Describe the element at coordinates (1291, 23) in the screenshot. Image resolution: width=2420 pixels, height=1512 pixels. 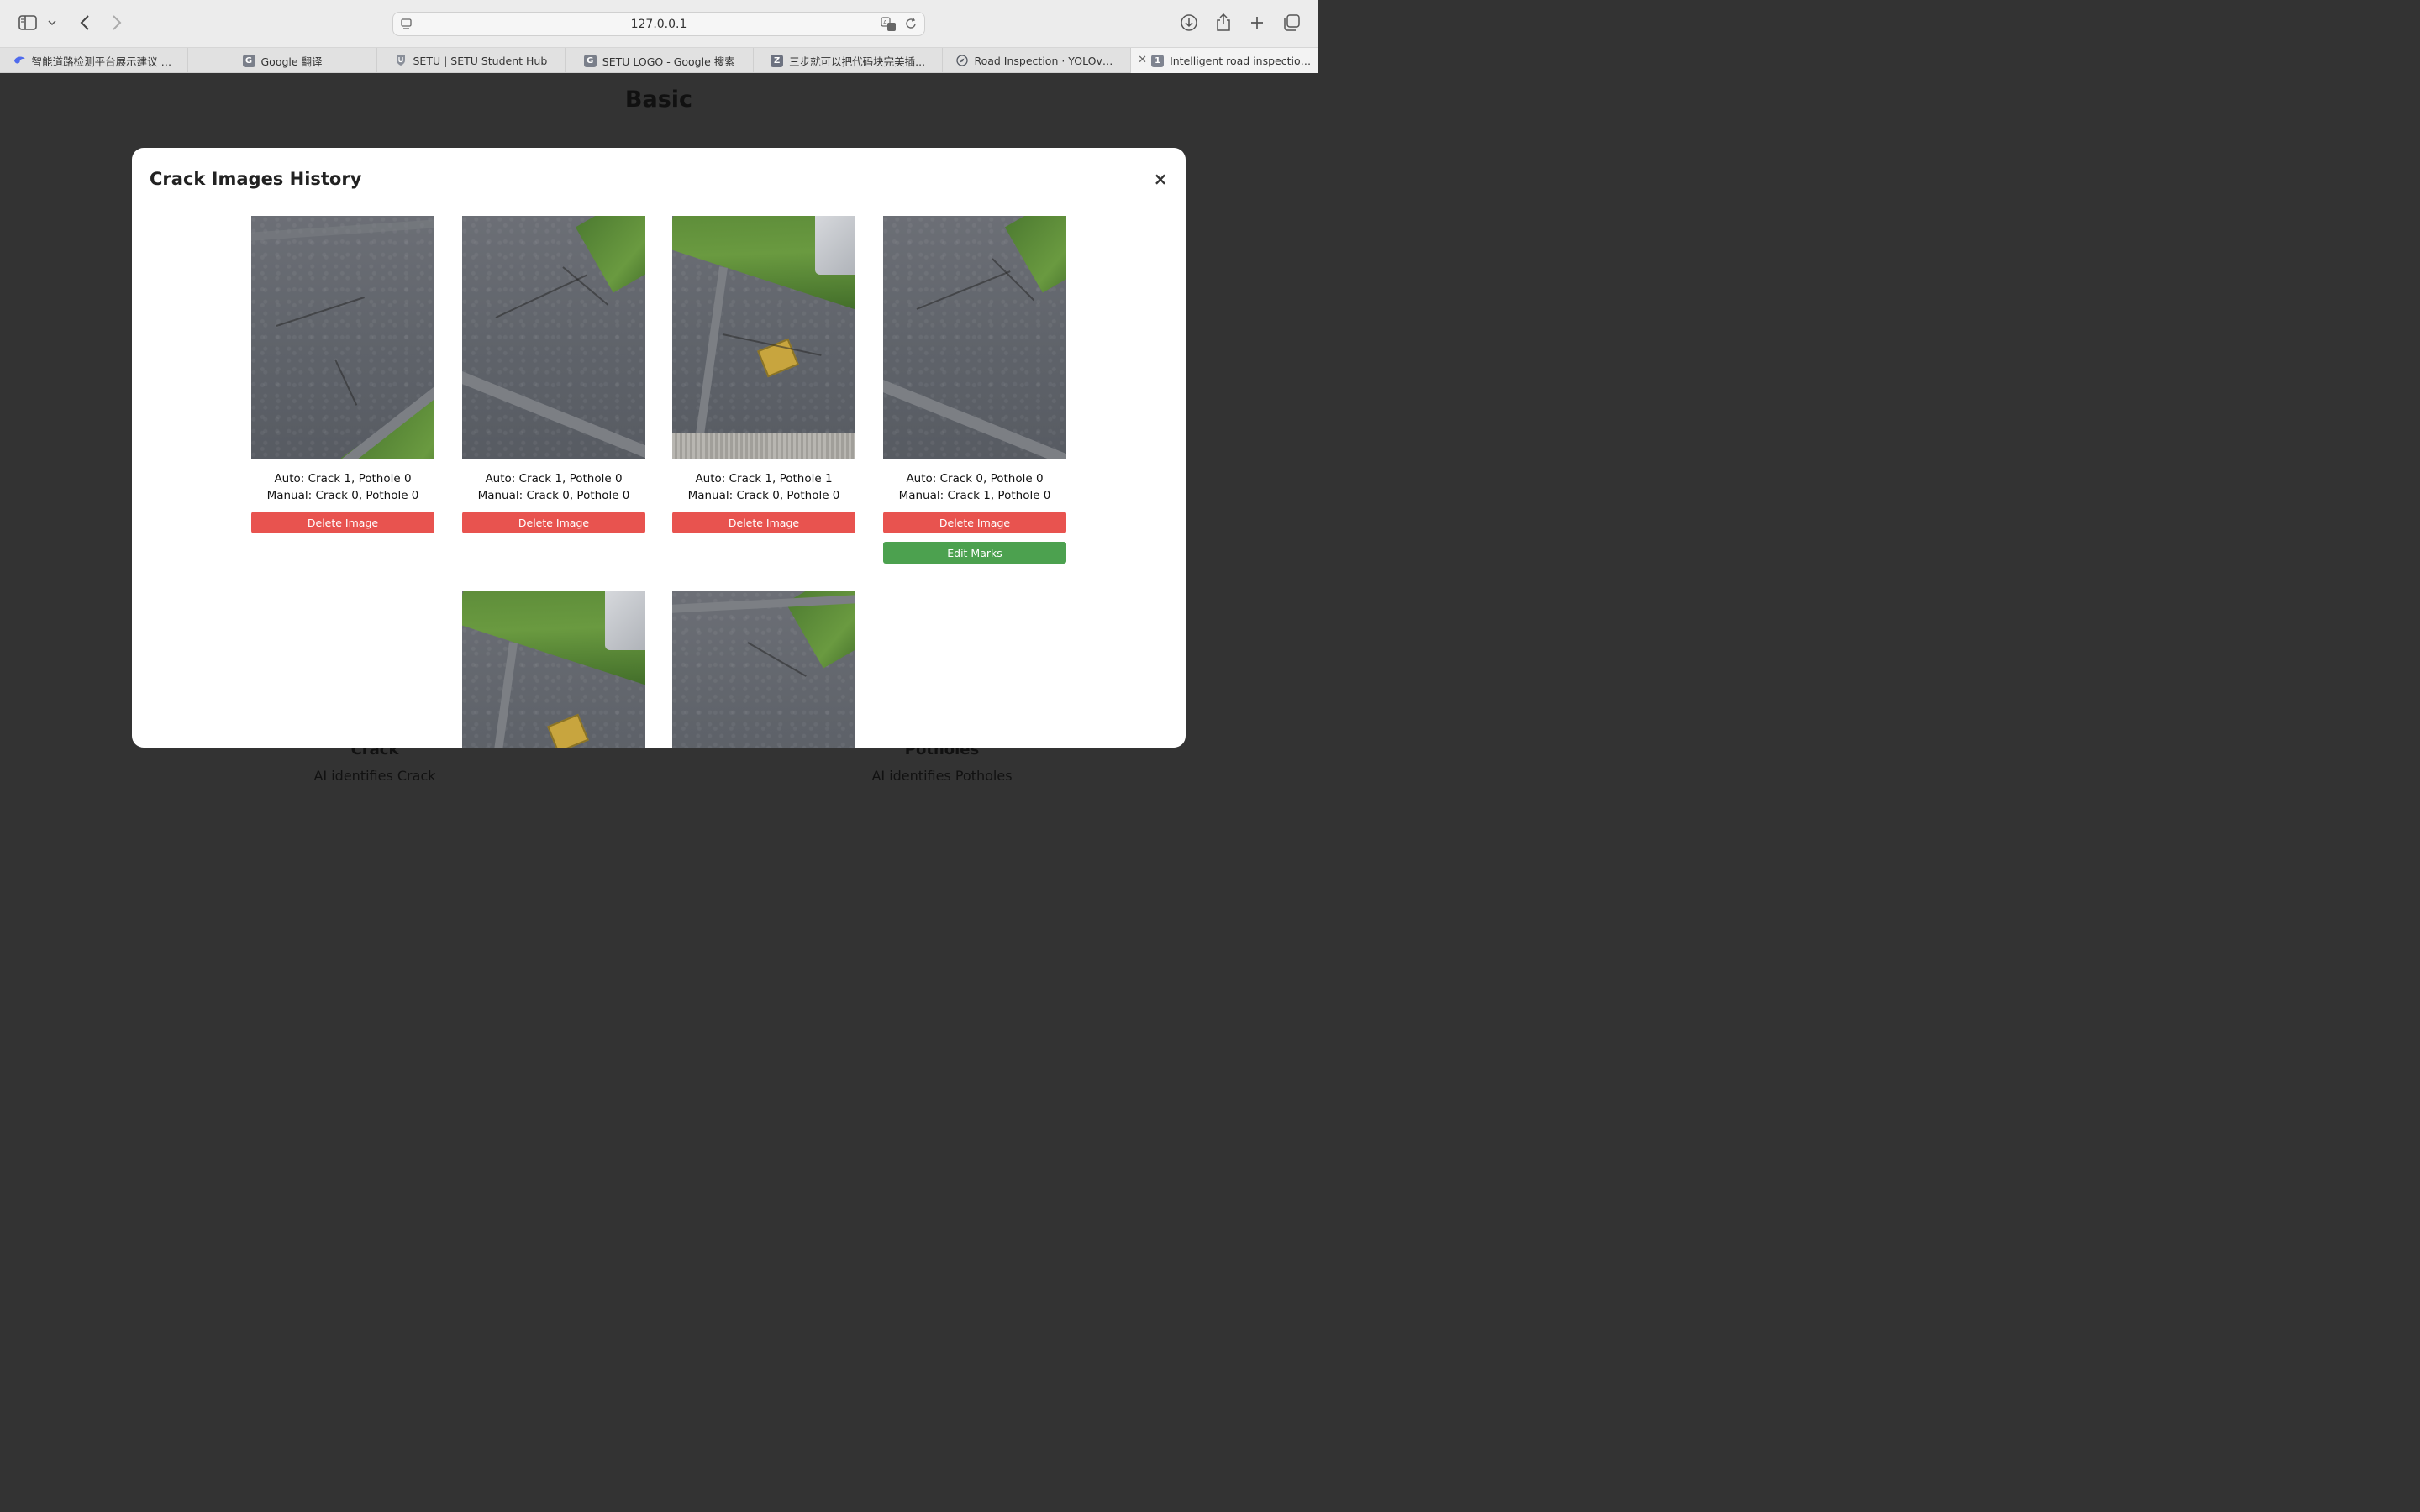
I see `tab-overview-icon` at that location.